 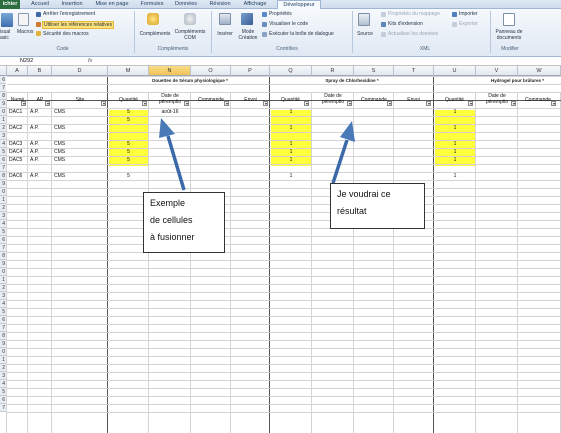 What do you see at coordinates (414, 71) in the screenshot?
I see `column-header-t: T` at bounding box center [414, 71].